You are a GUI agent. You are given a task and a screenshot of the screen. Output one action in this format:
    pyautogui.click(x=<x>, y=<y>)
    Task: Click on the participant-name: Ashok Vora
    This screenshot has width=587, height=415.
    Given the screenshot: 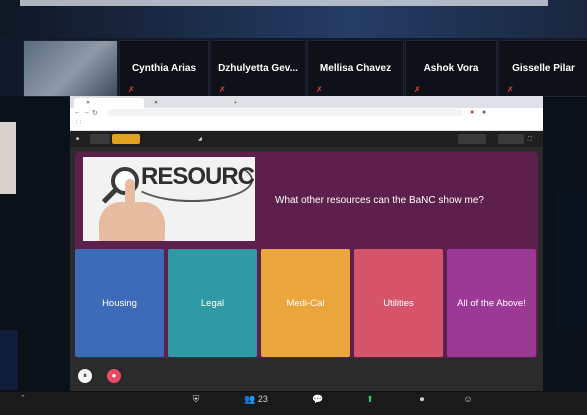 What is the action you would take?
    pyautogui.click(x=451, y=68)
    